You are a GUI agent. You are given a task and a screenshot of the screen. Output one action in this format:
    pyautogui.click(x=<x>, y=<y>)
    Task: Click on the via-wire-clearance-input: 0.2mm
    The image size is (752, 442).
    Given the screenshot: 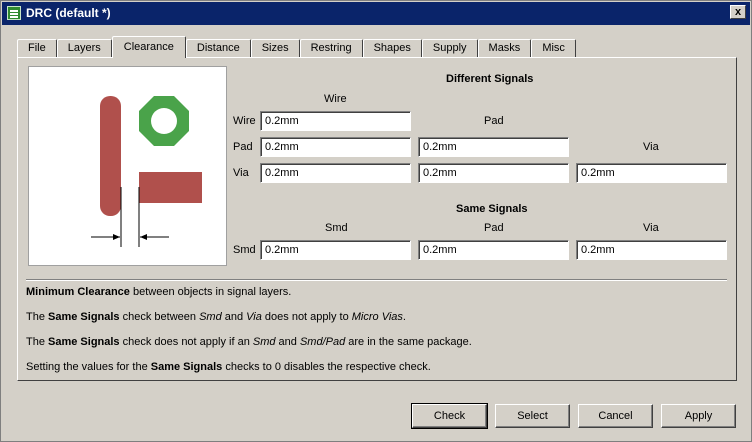 What is the action you would take?
    pyautogui.click(x=335, y=173)
    